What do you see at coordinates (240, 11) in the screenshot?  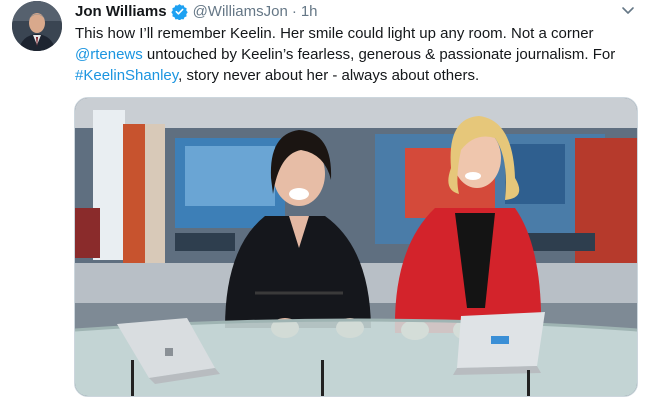 I see `author-handle: @WilliamsJon` at bounding box center [240, 11].